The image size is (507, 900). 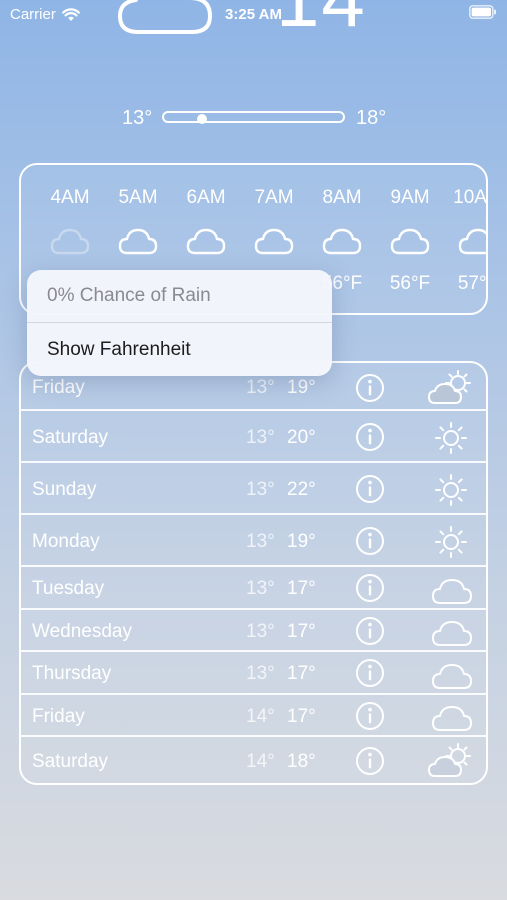 I want to click on hour-time: 7AM, so click(x=274, y=197).